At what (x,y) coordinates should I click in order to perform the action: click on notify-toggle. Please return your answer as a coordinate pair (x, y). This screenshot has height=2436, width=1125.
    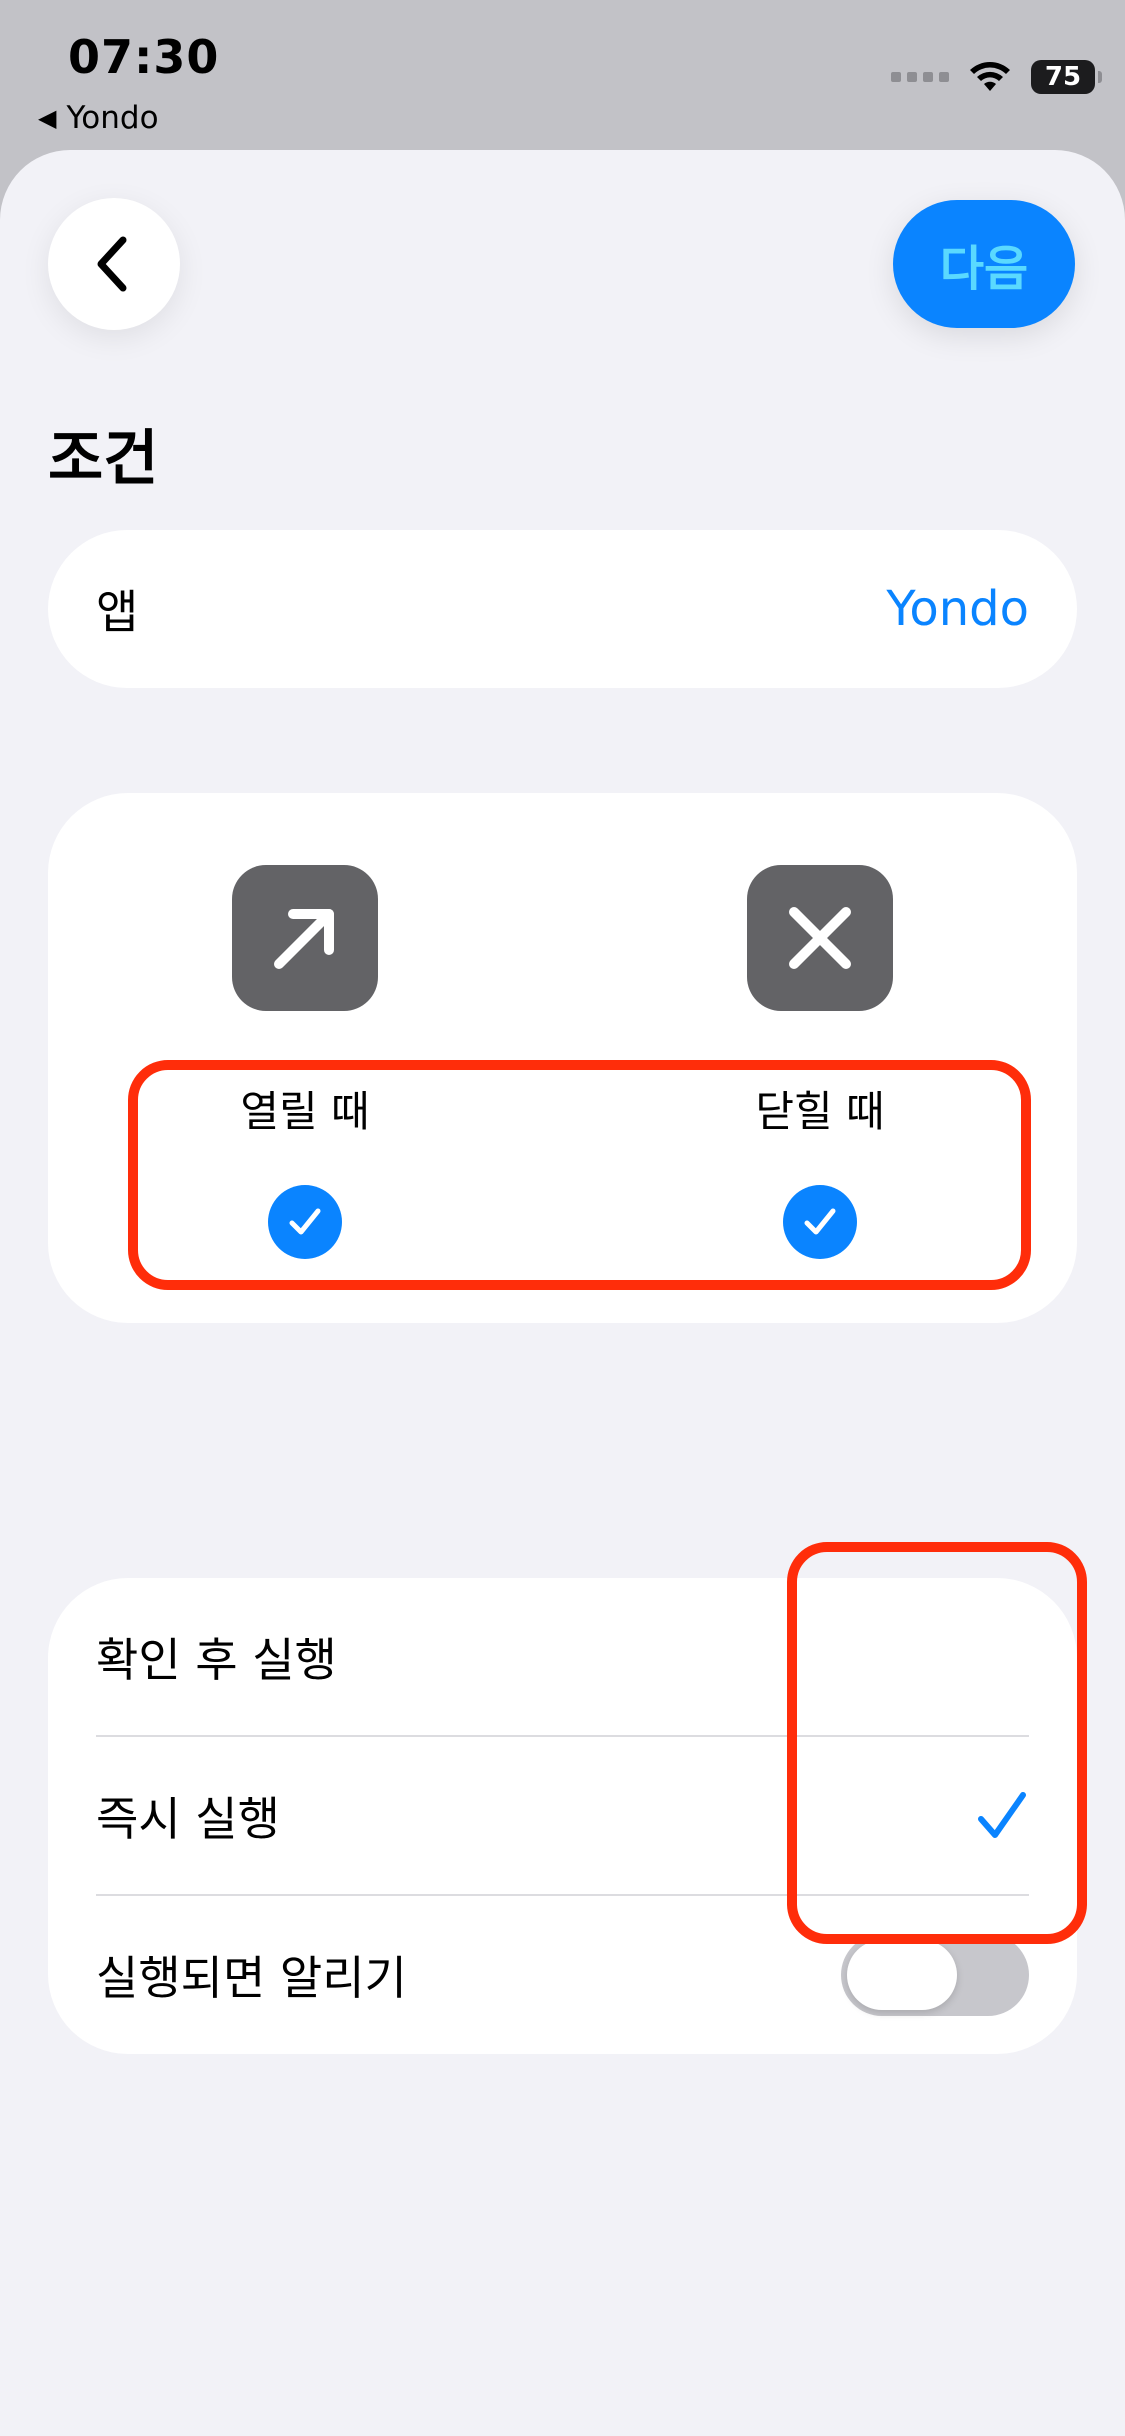
    Looking at the image, I should click on (935, 1975).